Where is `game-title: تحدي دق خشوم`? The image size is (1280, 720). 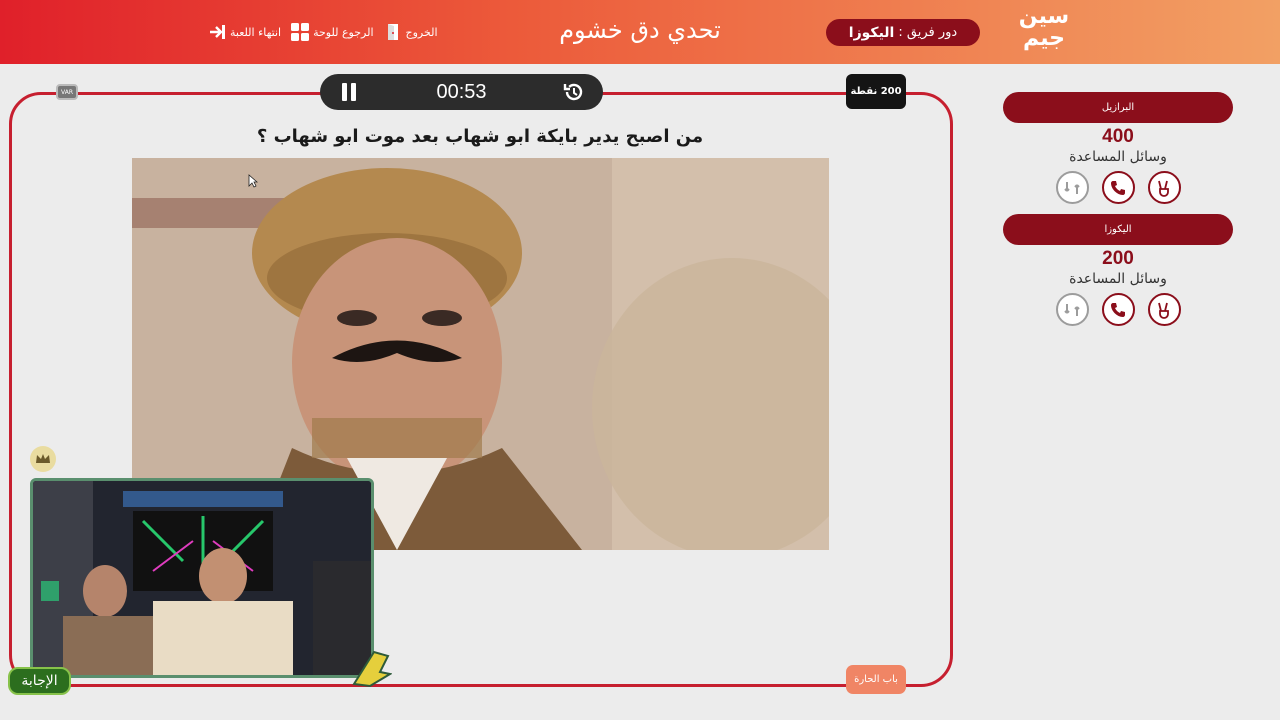
game-title: تحدي دق خشوم is located at coordinates (640, 30).